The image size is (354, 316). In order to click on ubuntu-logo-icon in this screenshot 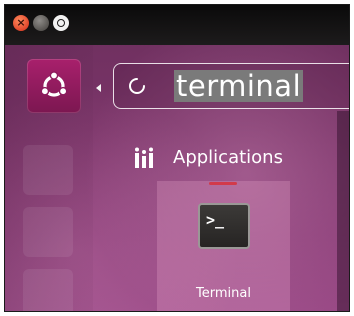, I will do `click(54, 84)`.